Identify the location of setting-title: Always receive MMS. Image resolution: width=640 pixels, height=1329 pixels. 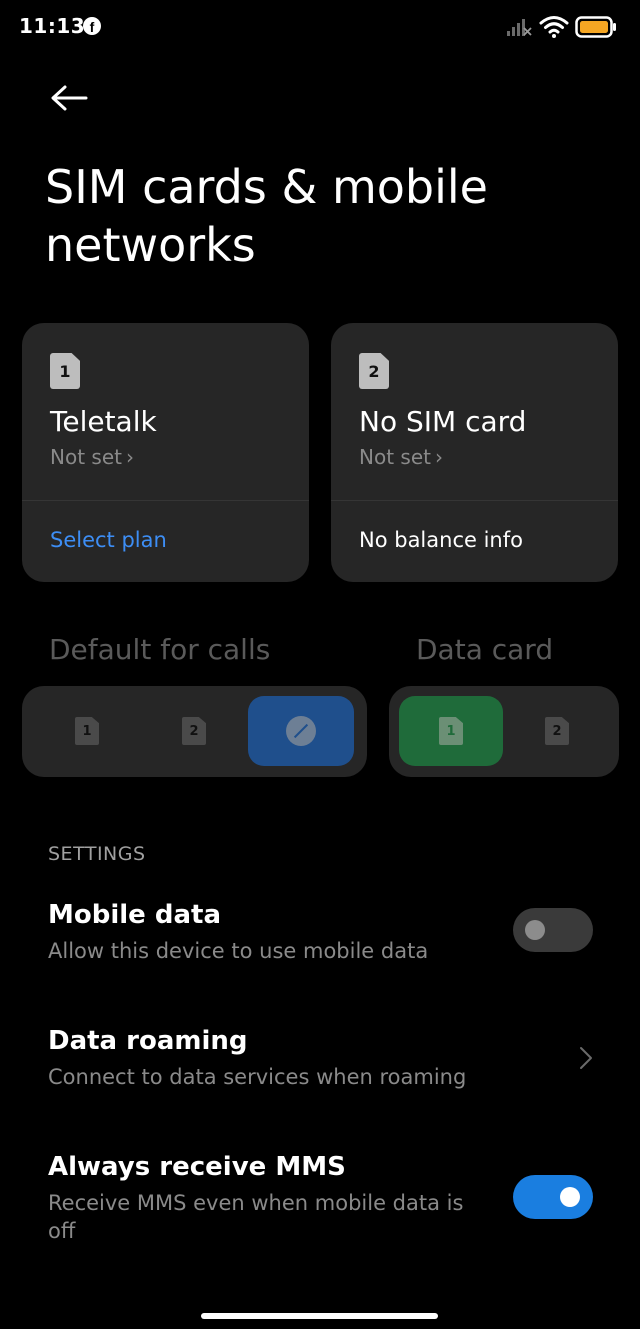
(197, 1167).